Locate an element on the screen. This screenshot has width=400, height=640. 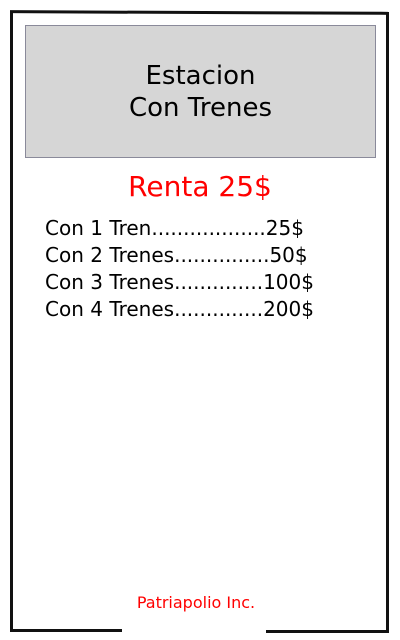
footer-brand: Patriapolio Inc. is located at coordinates (196, 602).